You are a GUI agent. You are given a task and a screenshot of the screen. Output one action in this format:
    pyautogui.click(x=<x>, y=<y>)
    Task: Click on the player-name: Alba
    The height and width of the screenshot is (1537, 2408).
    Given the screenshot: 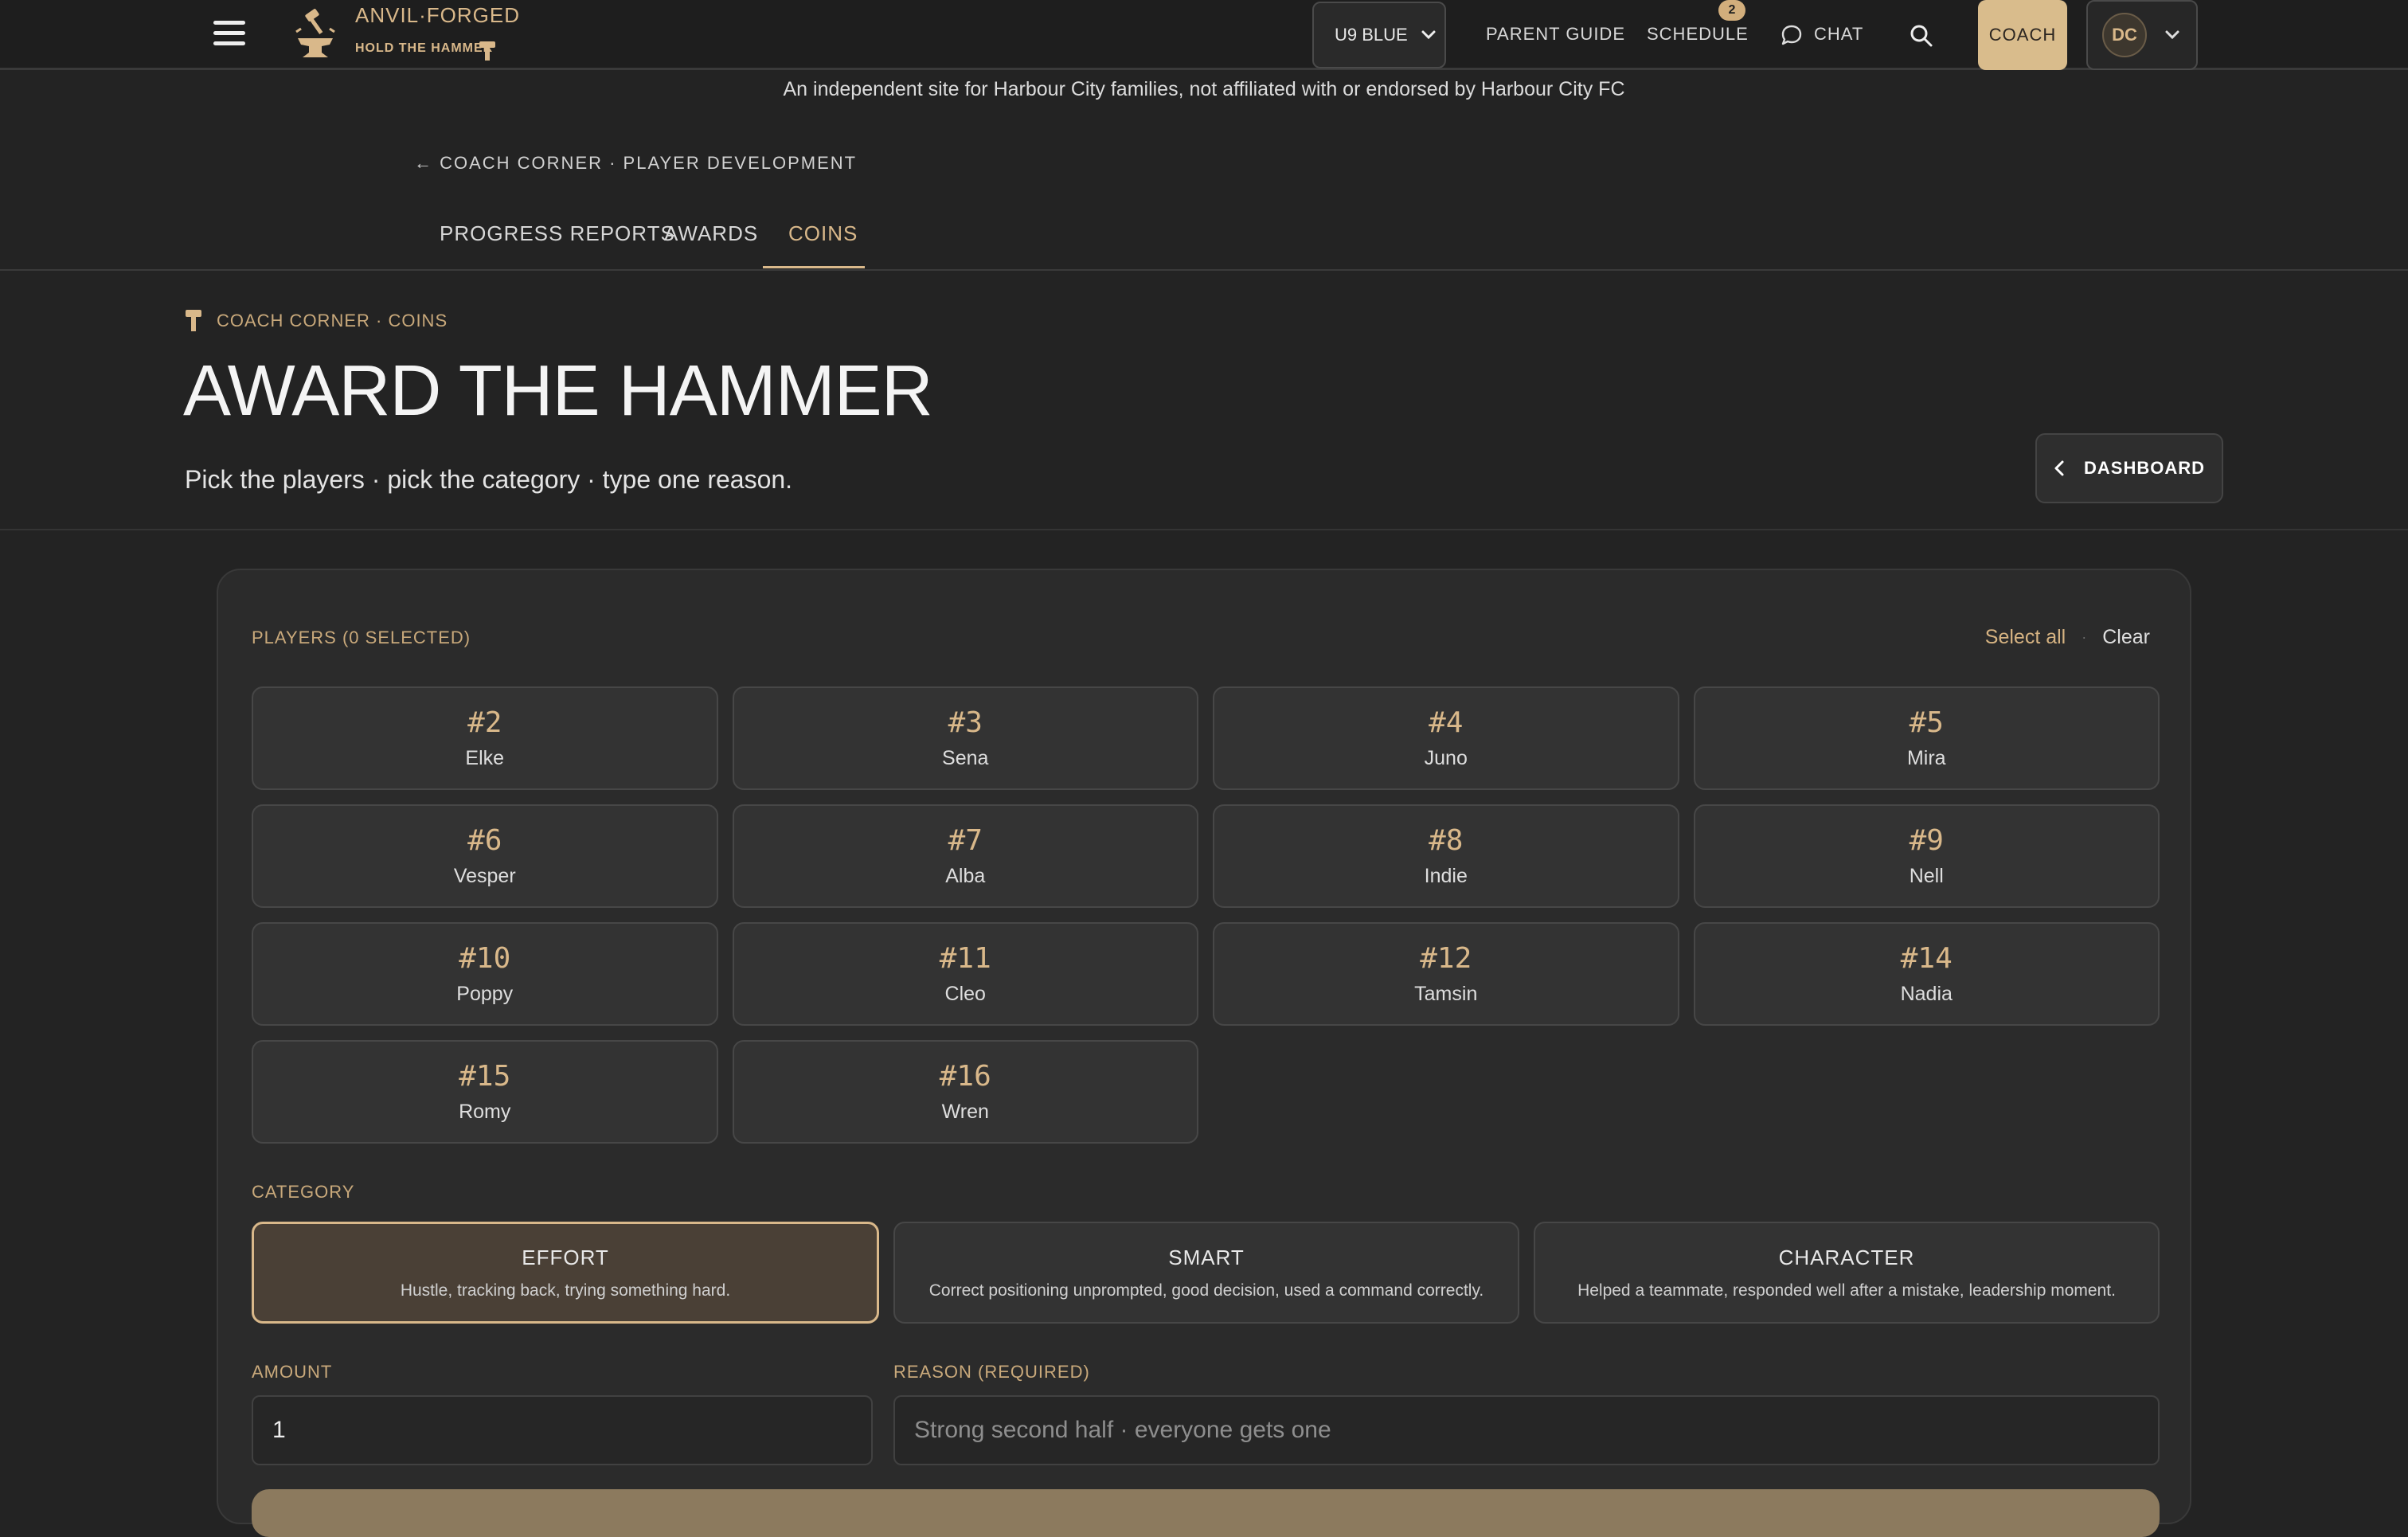 What is the action you would take?
    pyautogui.click(x=966, y=876)
    